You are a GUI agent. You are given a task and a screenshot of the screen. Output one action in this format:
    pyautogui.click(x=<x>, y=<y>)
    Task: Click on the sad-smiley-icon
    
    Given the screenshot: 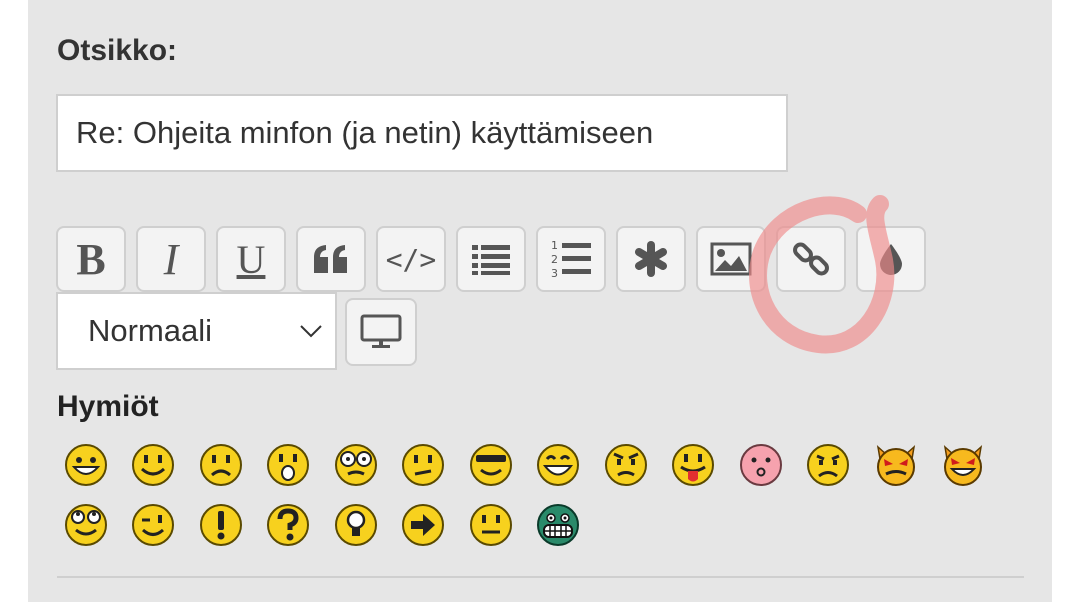 What is the action you would take?
    pyautogui.click(x=221, y=465)
    